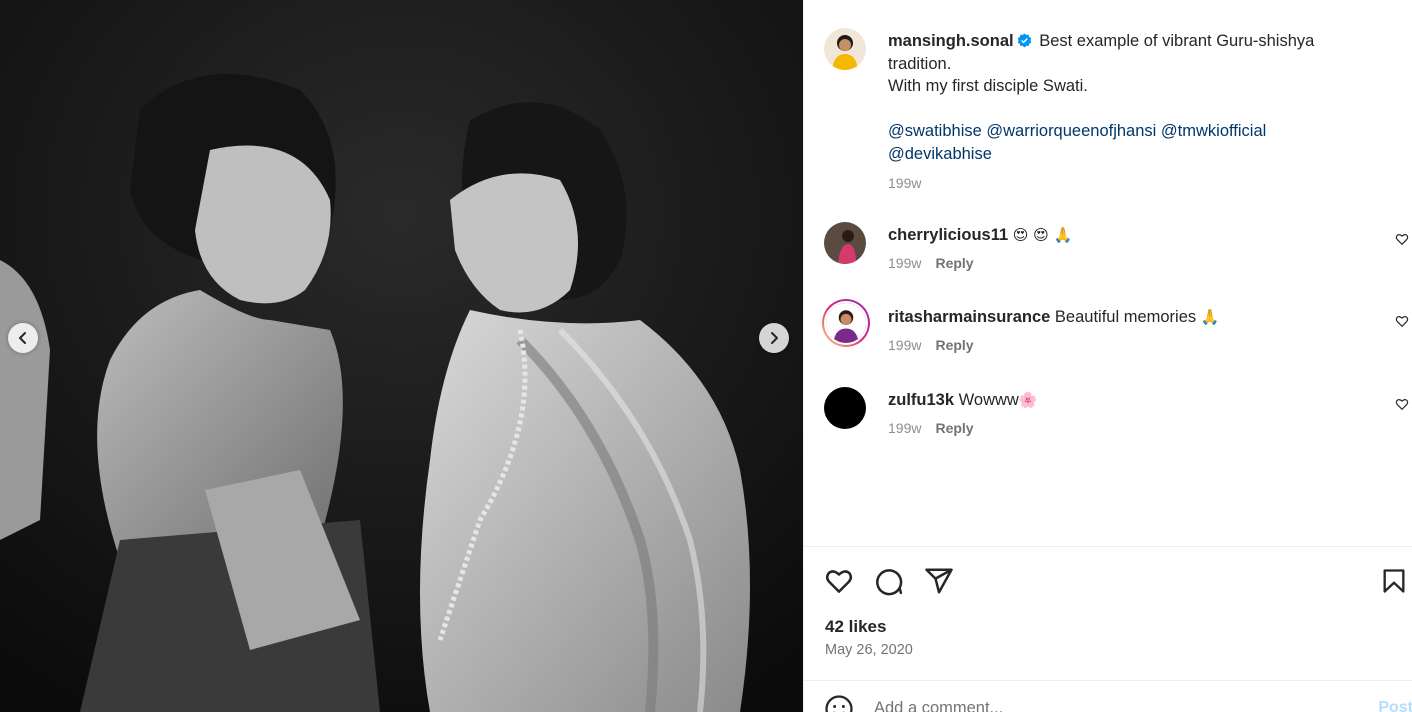 This screenshot has width=1412, height=712. I want to click on section-divider, so click(1108, 546).